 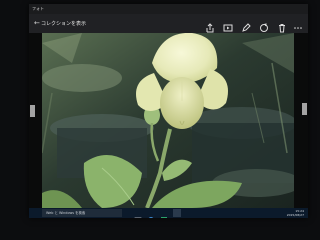 I want to click on edge-browser-icon, so click(x=151, y=213).